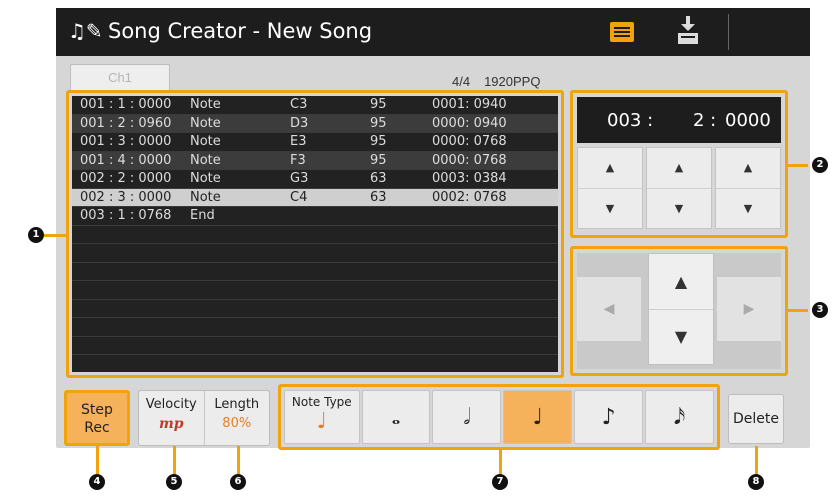 The width and height of the screenshot is (838, 497). I want to click on velocity-button: Velocity mp, so click(171, 418).